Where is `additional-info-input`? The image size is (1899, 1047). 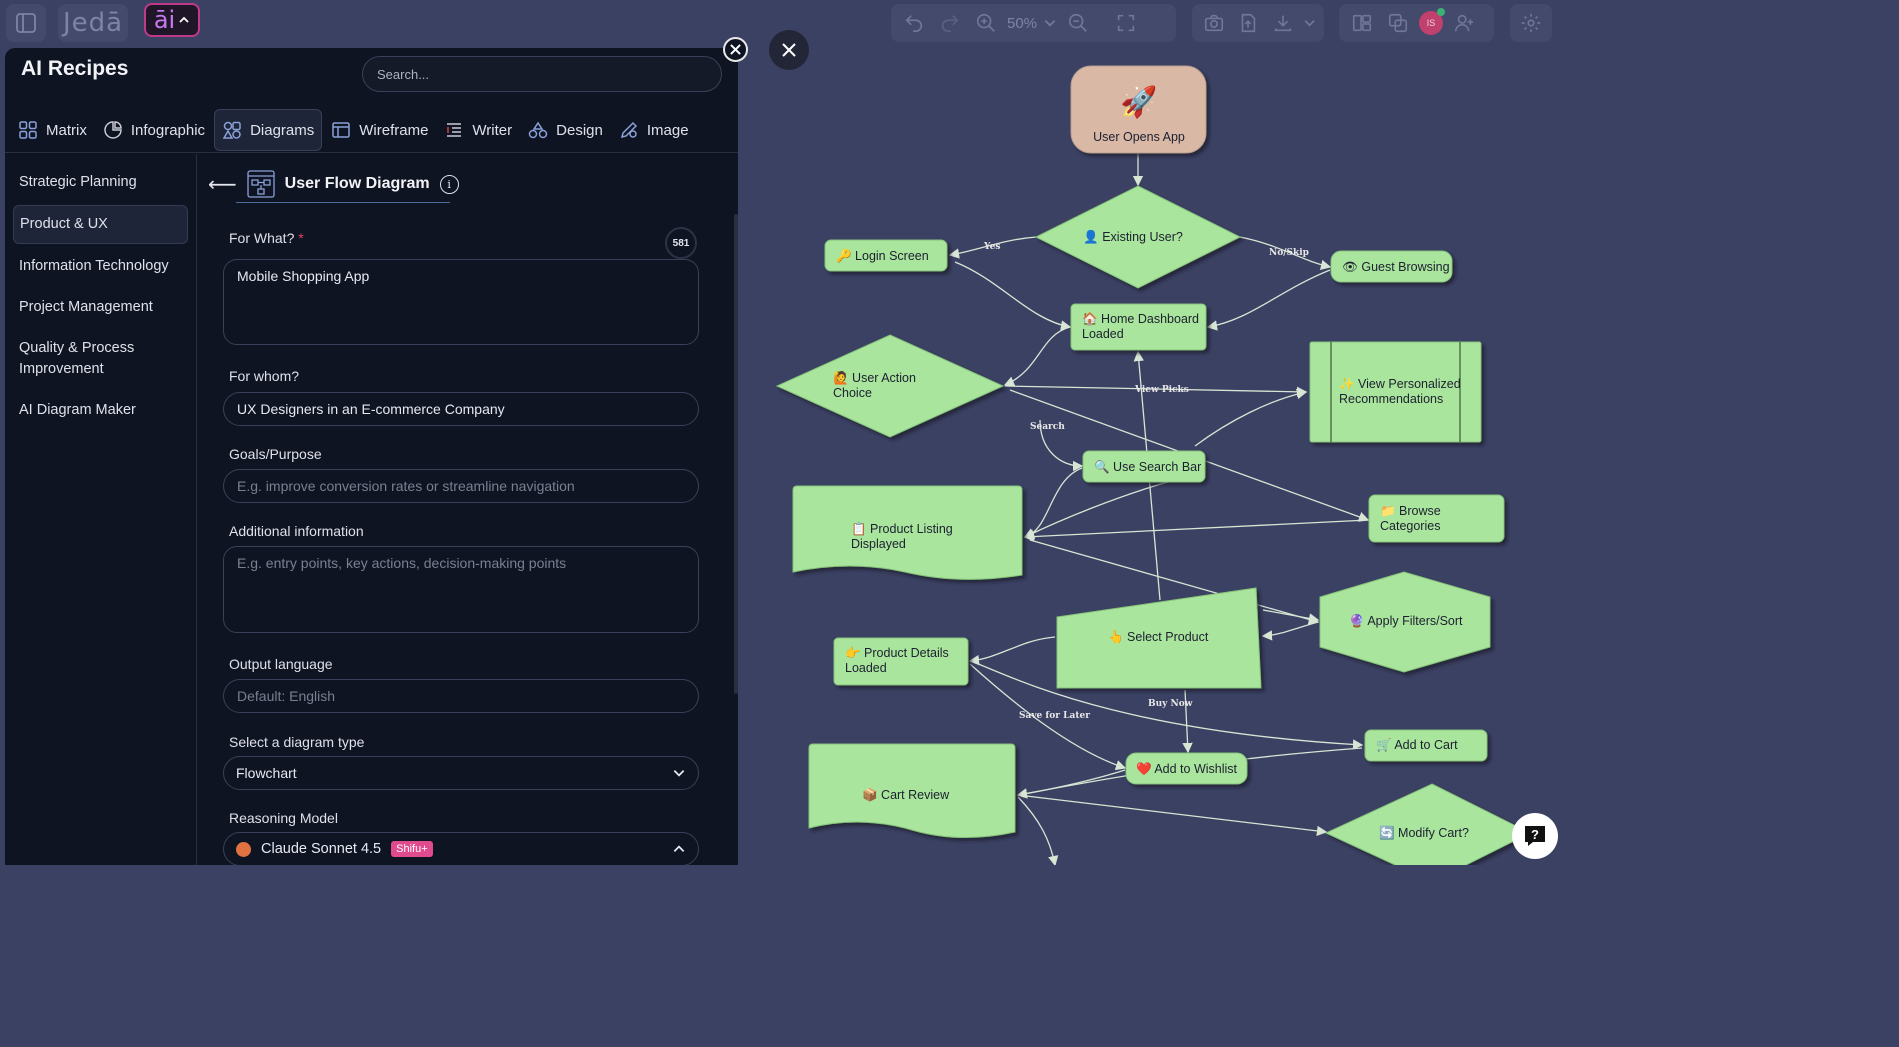
additional-info-input is located at coordinates (461, 589).